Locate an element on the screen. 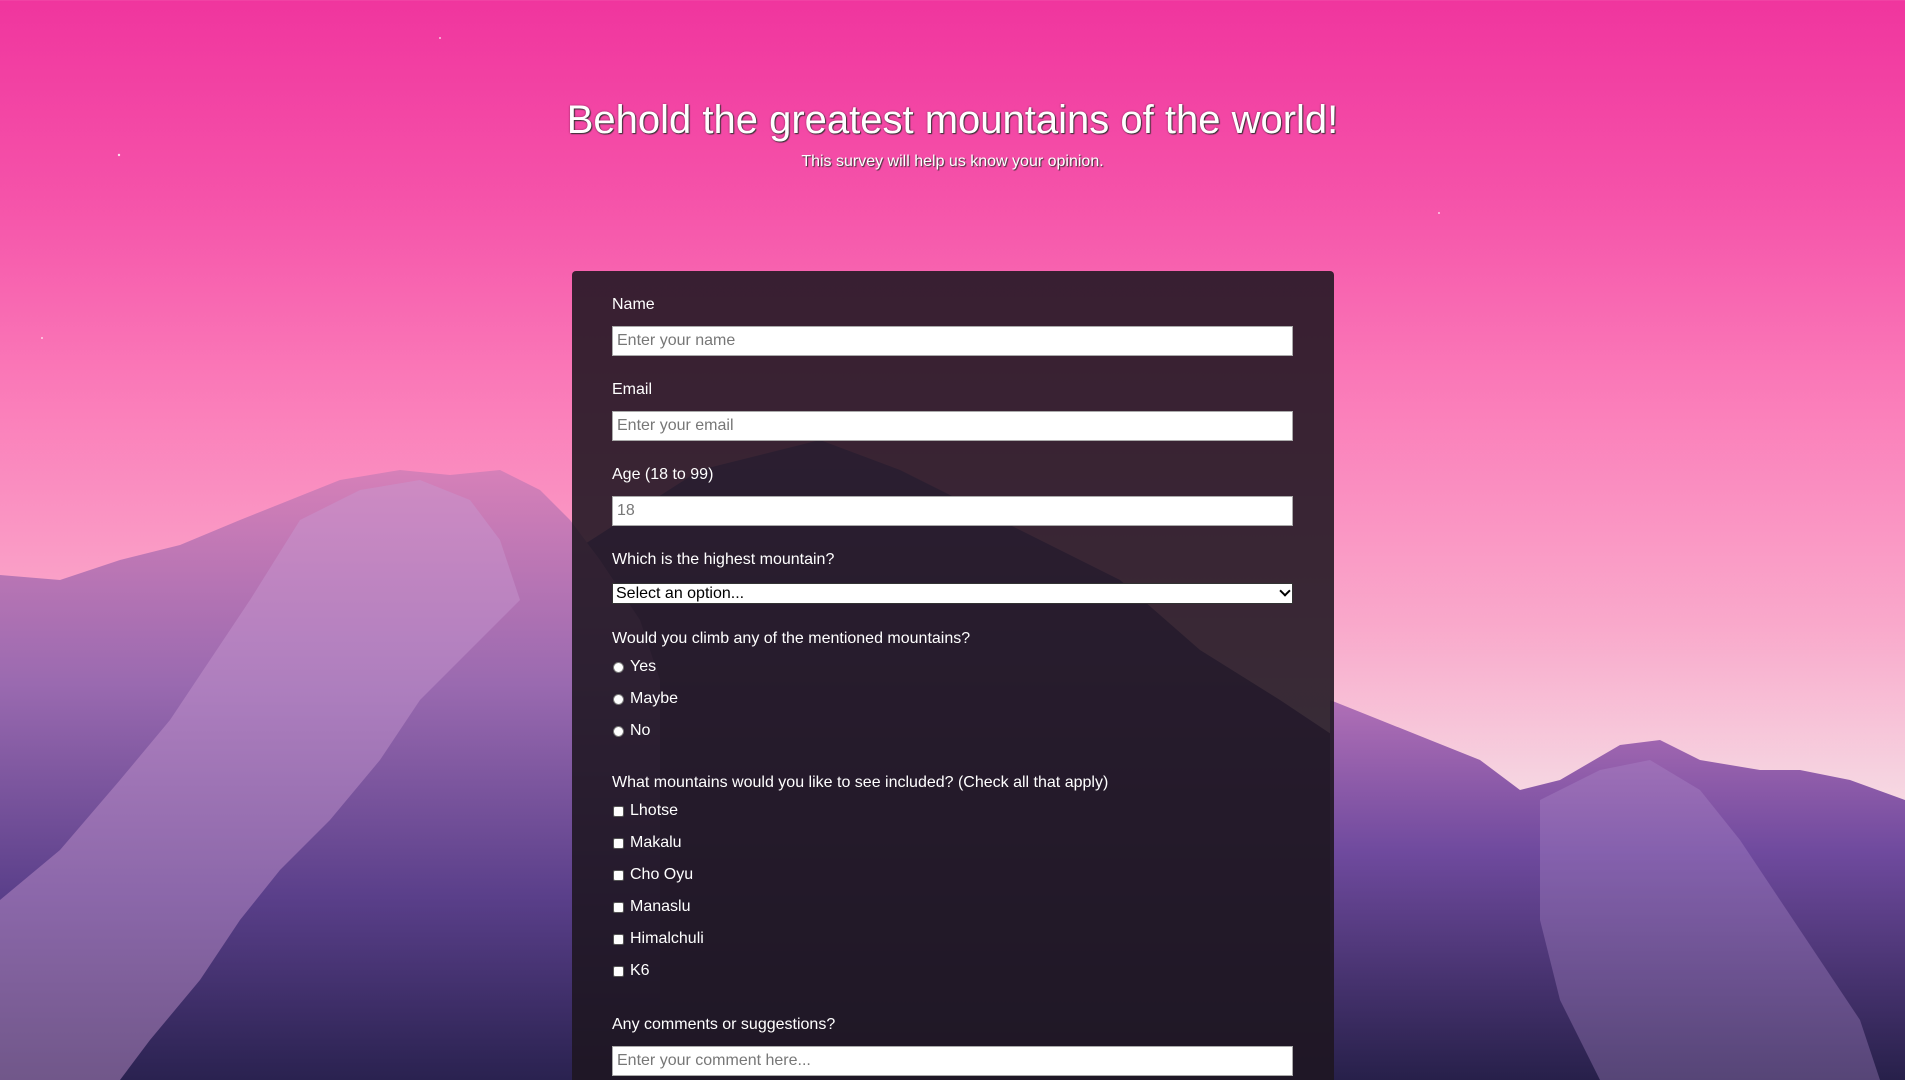  checkbox-cho-oyu: Cho Oyu is located at coordinates (952, 875).